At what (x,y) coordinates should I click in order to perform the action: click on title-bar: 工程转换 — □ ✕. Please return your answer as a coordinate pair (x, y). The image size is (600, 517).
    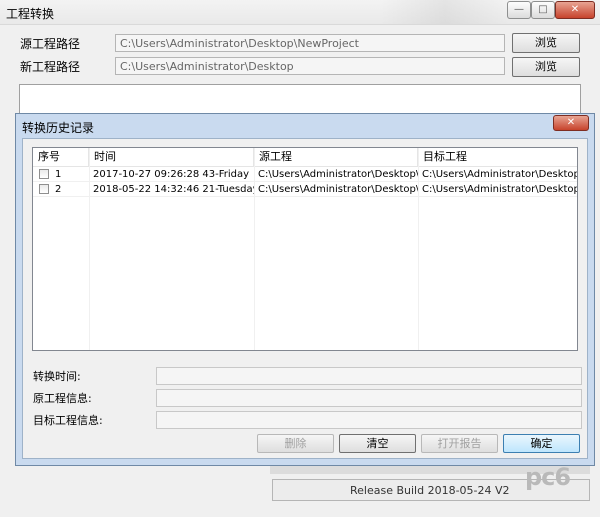
    Looking at the image, I should click on (300, 12).